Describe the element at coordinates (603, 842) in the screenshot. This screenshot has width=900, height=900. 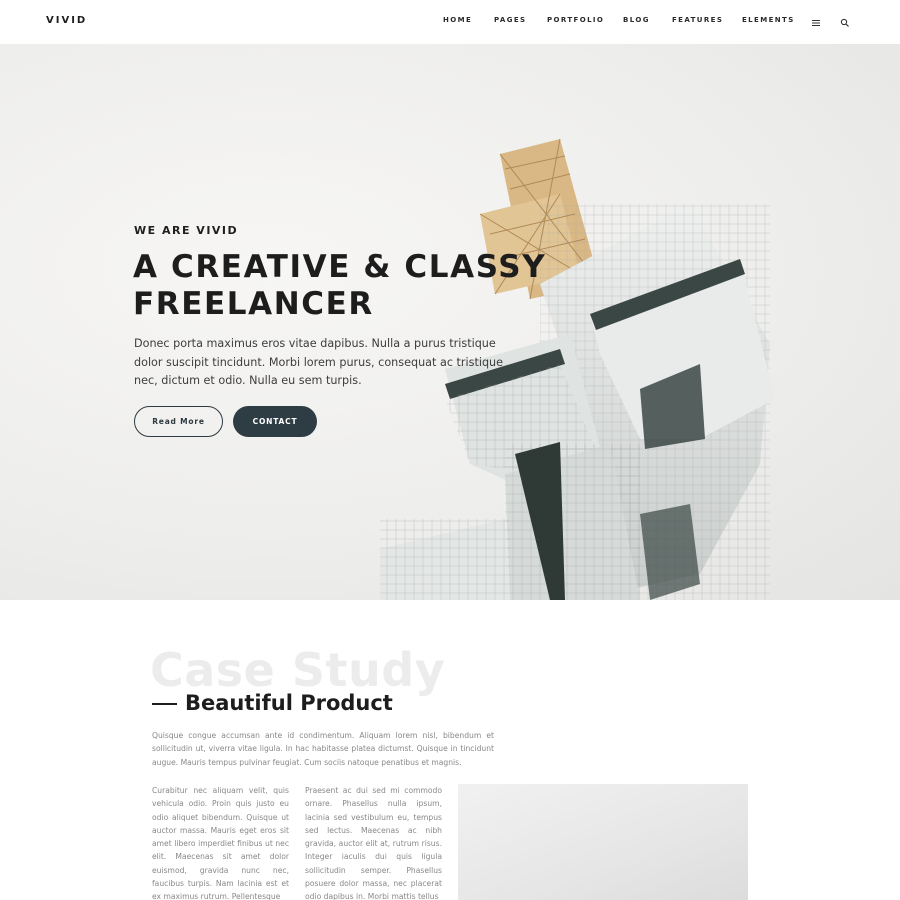
I see `case-study-image` at that location.